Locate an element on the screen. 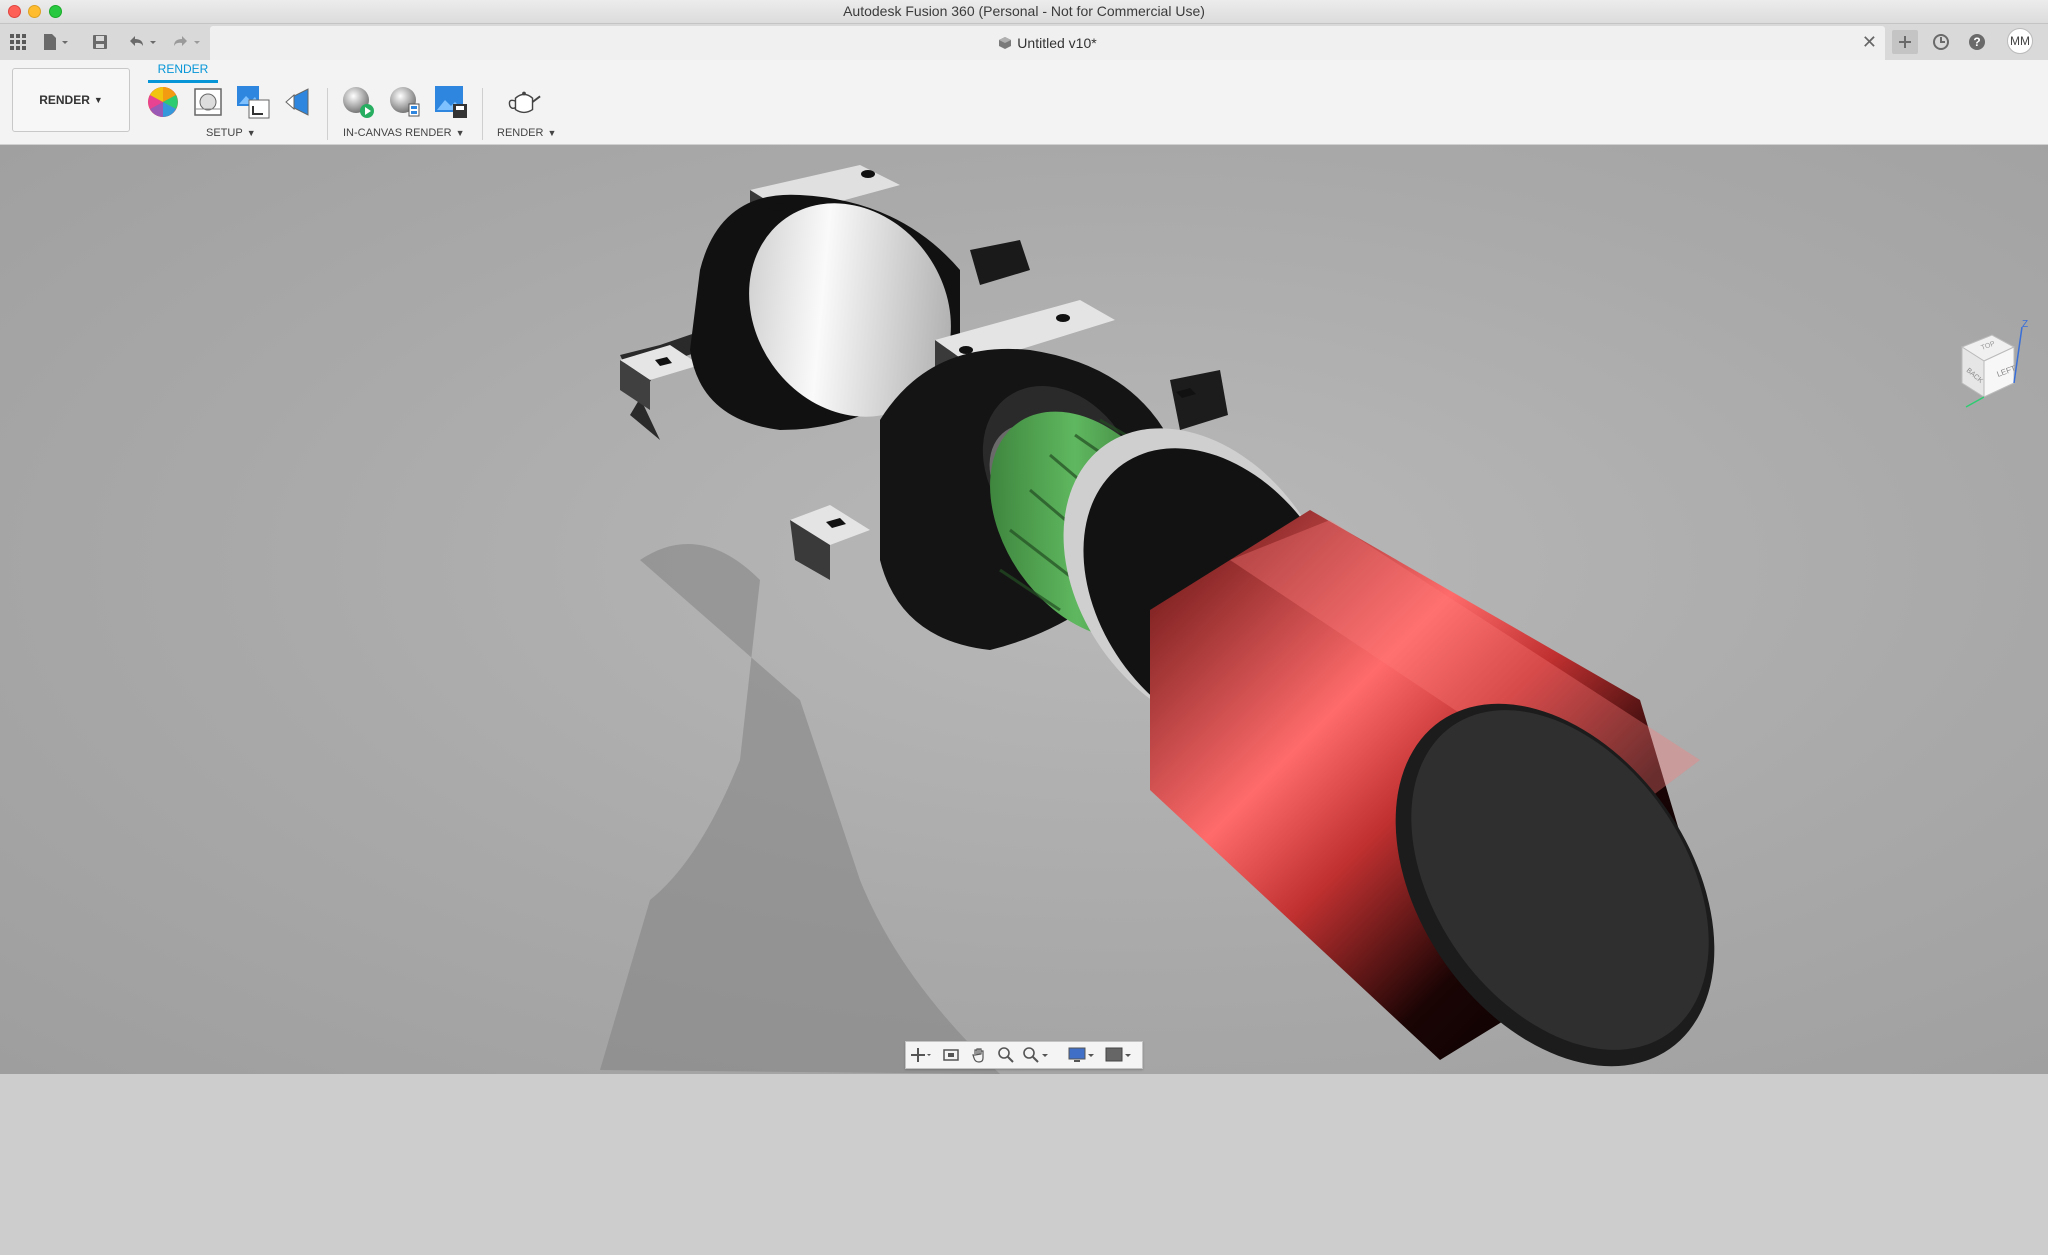 Image resolution: width=2048 pixels, height=1255 pixels. file-icon is located at coordinates (56, 42).